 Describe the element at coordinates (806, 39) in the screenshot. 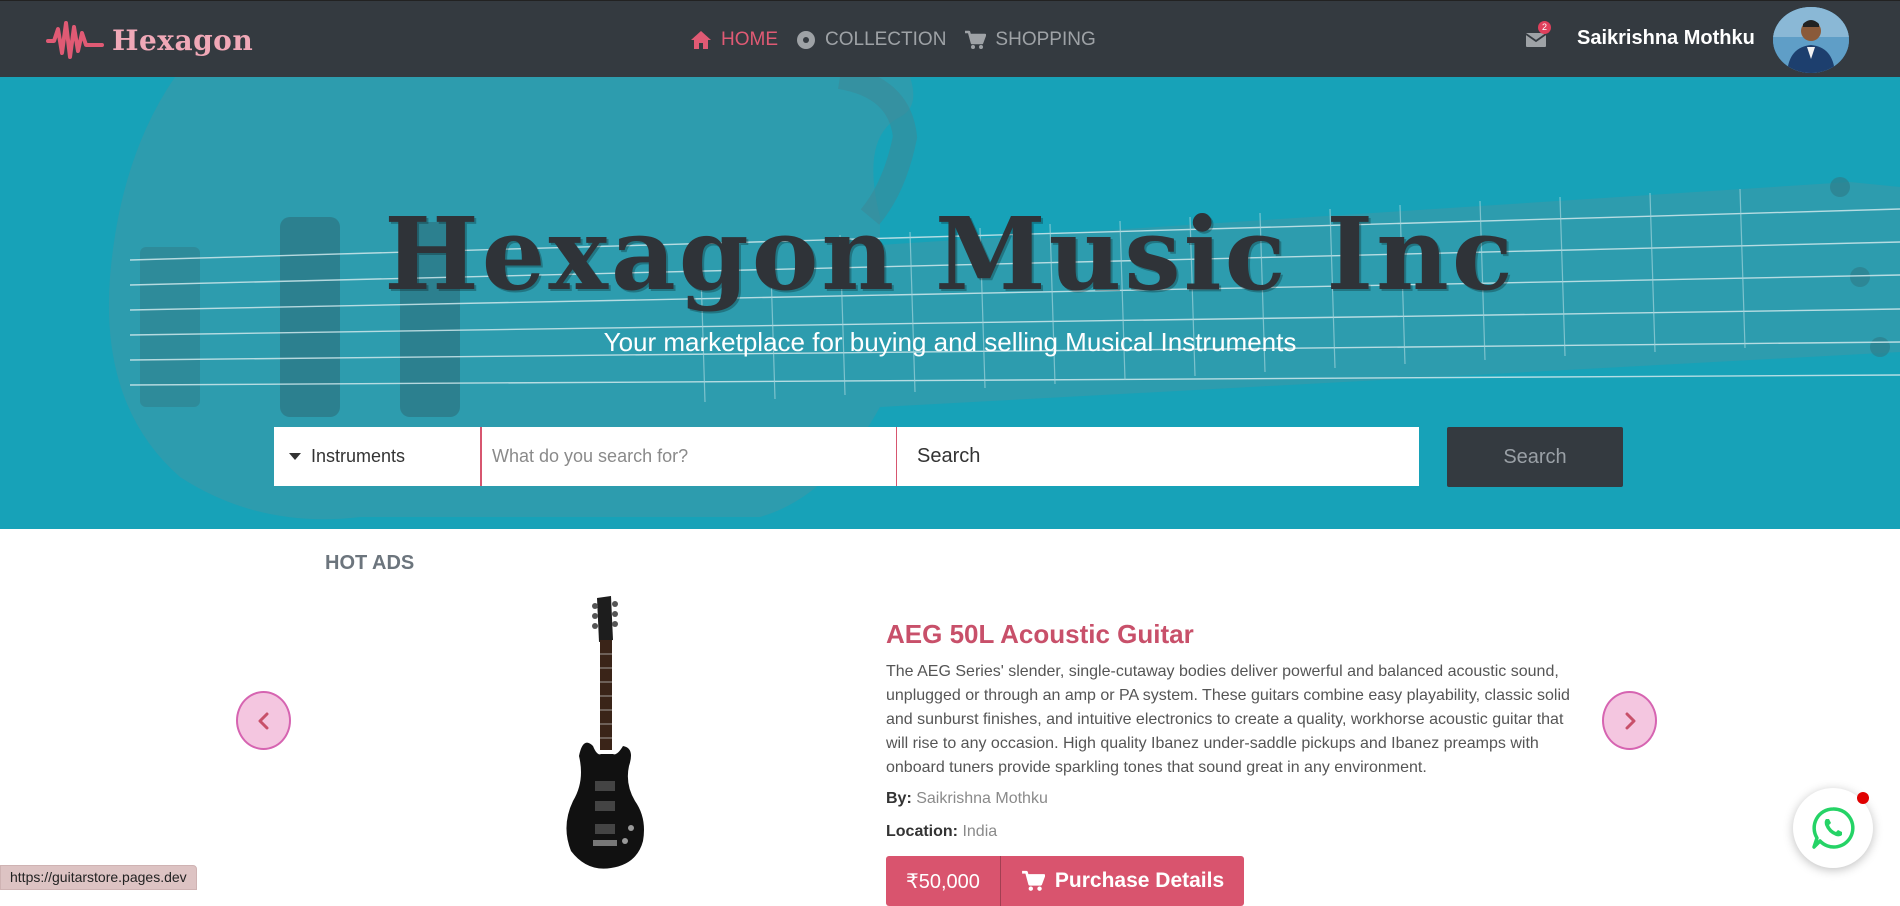

I see `disc-icon` at that location.